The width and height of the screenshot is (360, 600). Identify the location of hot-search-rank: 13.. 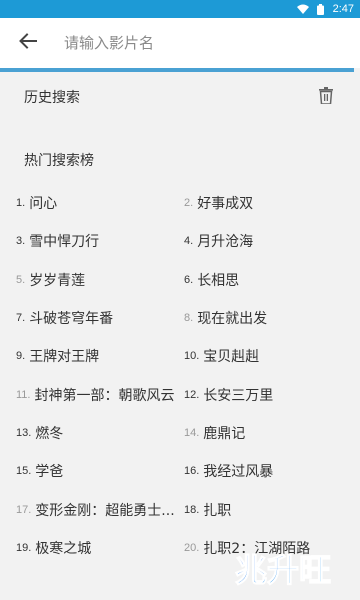
(24, 432).